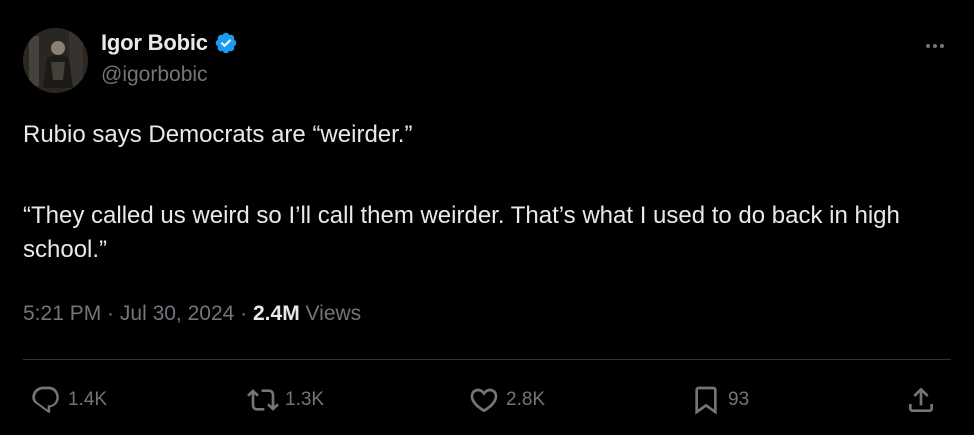 The width and height of the screenshot is (974, 435). What do you see at coordinates (226, 43) in the screenshot?
I see `verified-badge-icon` at bounding box center [226, 43].